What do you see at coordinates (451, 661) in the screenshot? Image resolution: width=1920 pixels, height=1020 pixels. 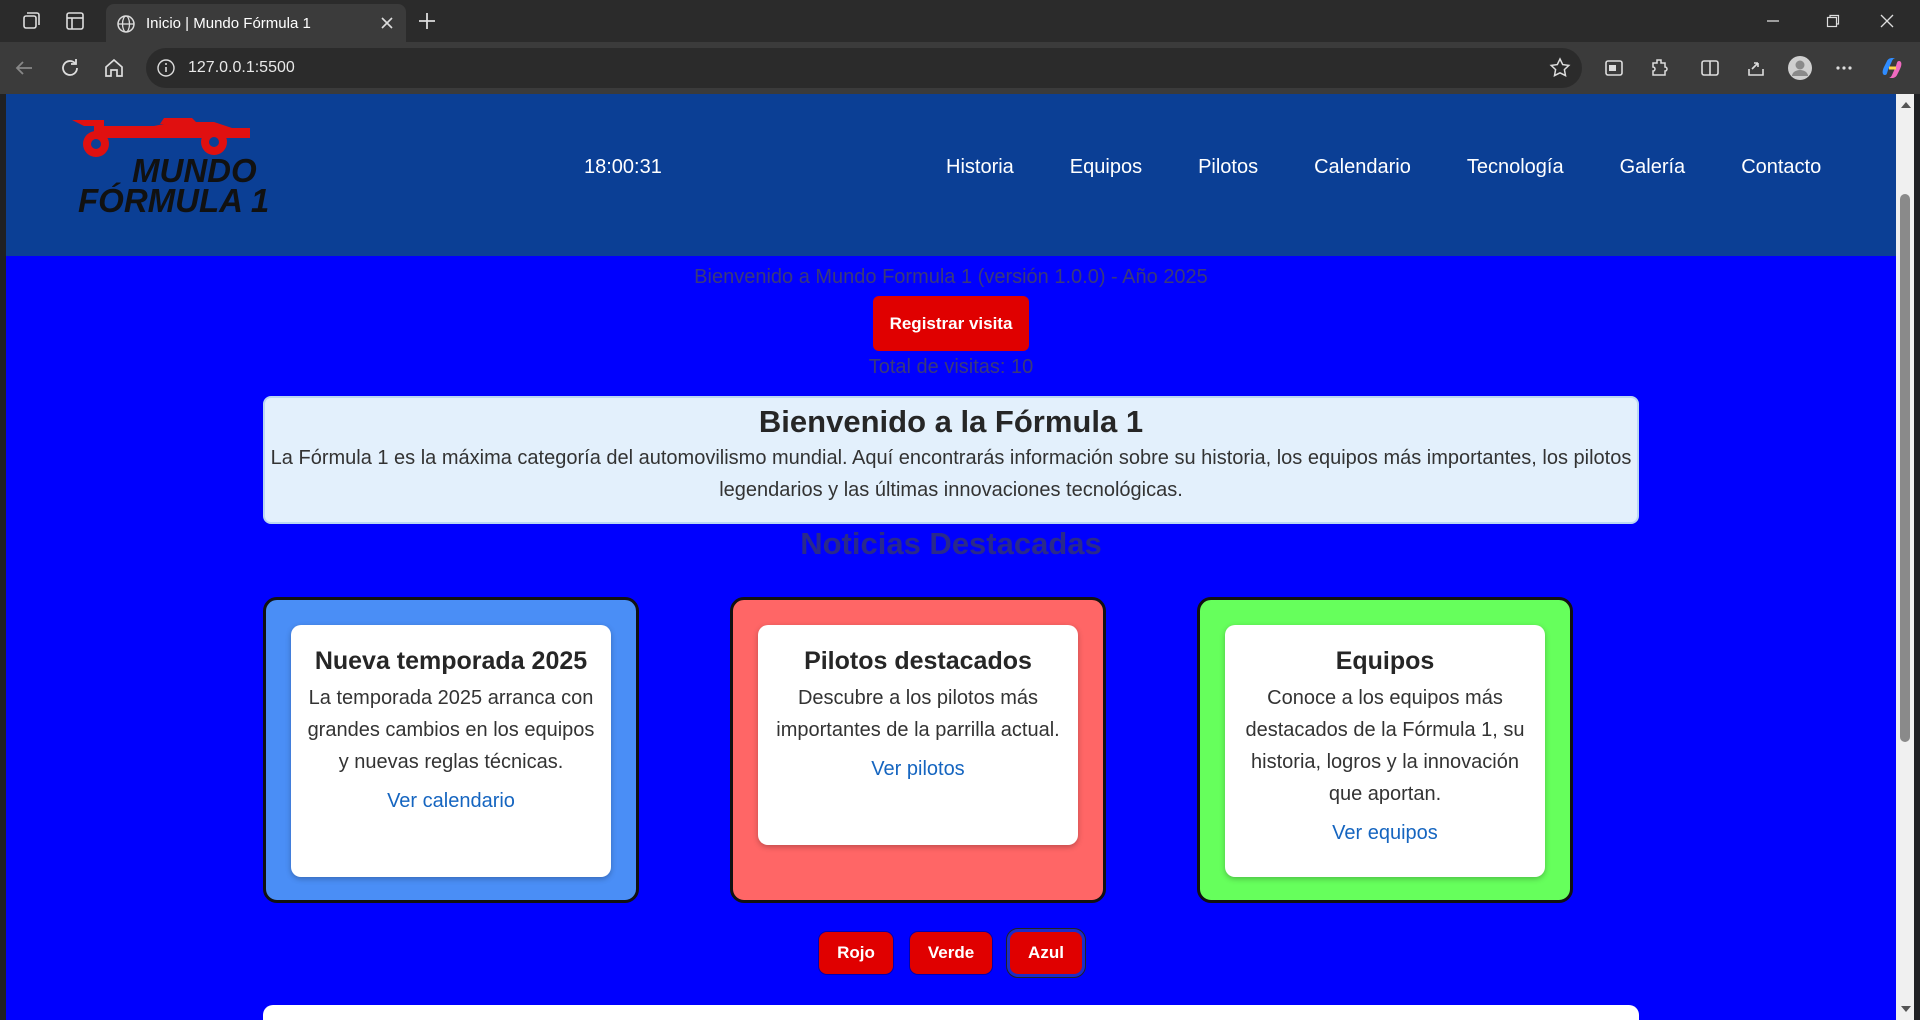 I see `card-title: Nueva temporada 2025` at bounding box center [451, 661].